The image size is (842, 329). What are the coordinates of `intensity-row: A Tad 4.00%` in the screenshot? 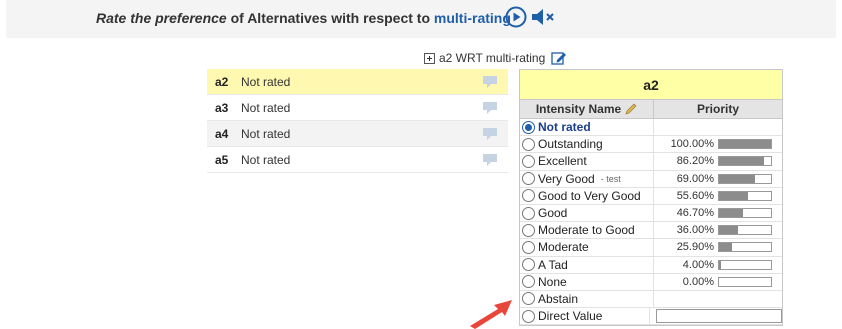 It's located at (651, 265).